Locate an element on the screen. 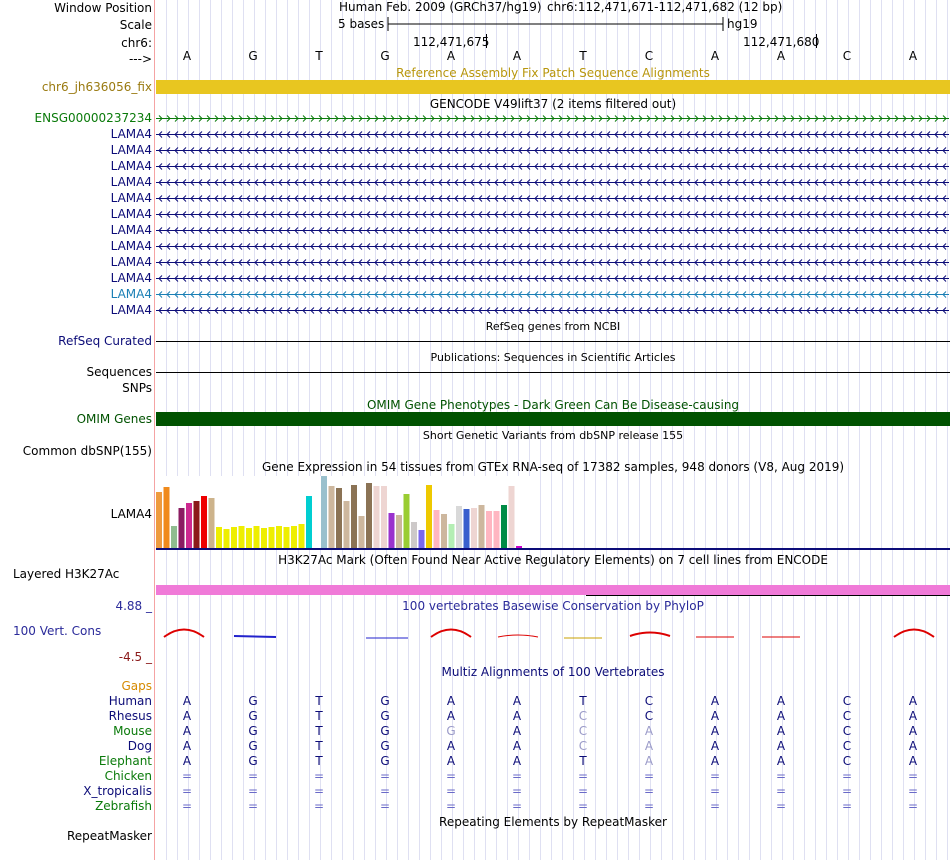 The height and width of the screenshot is (860, 950). gtex-label: LAMA4 is located at coordinates (131, 514).